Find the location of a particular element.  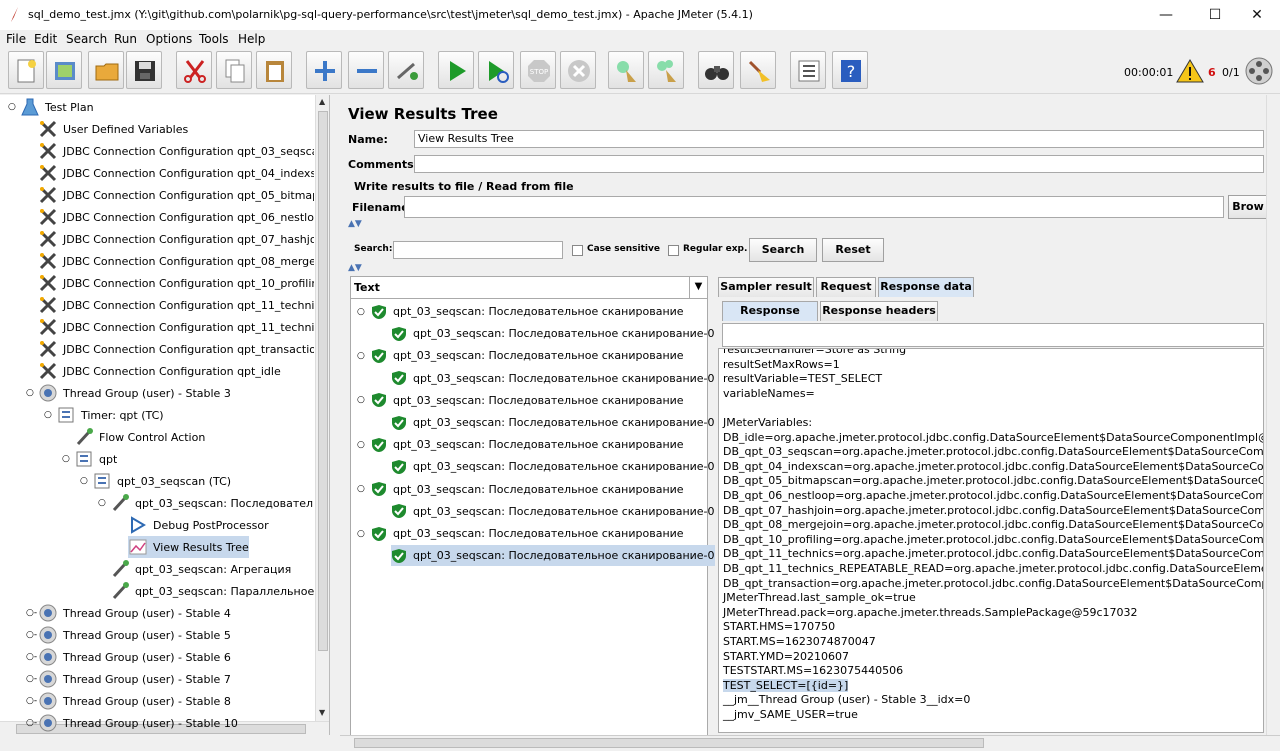

tree-node: Test Plan is located at coordinates (57, 107).